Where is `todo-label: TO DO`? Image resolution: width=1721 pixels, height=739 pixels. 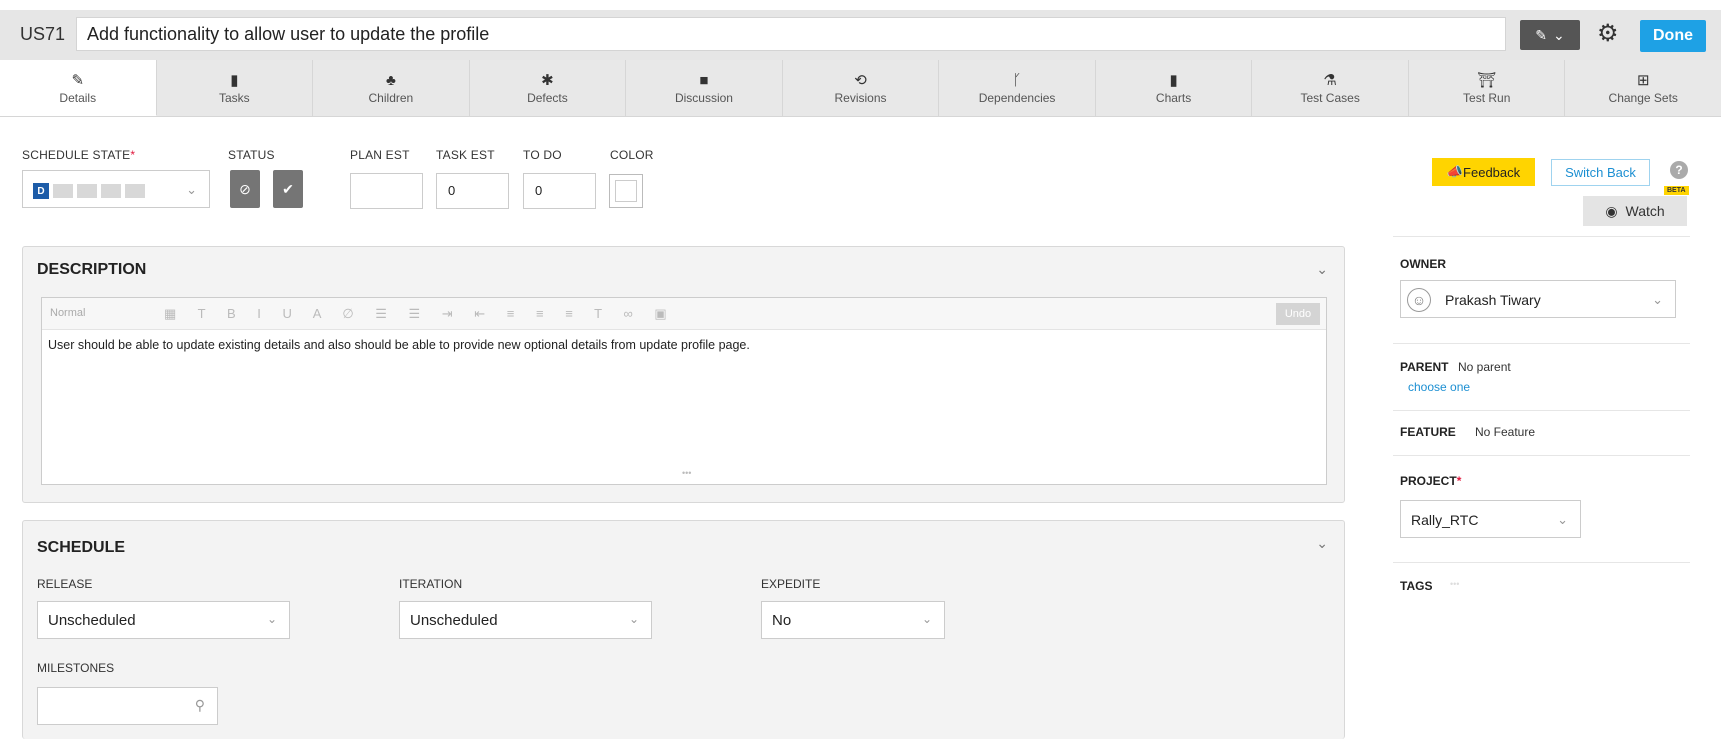
todo-label: TO DO is located at coordinates (542, 155).